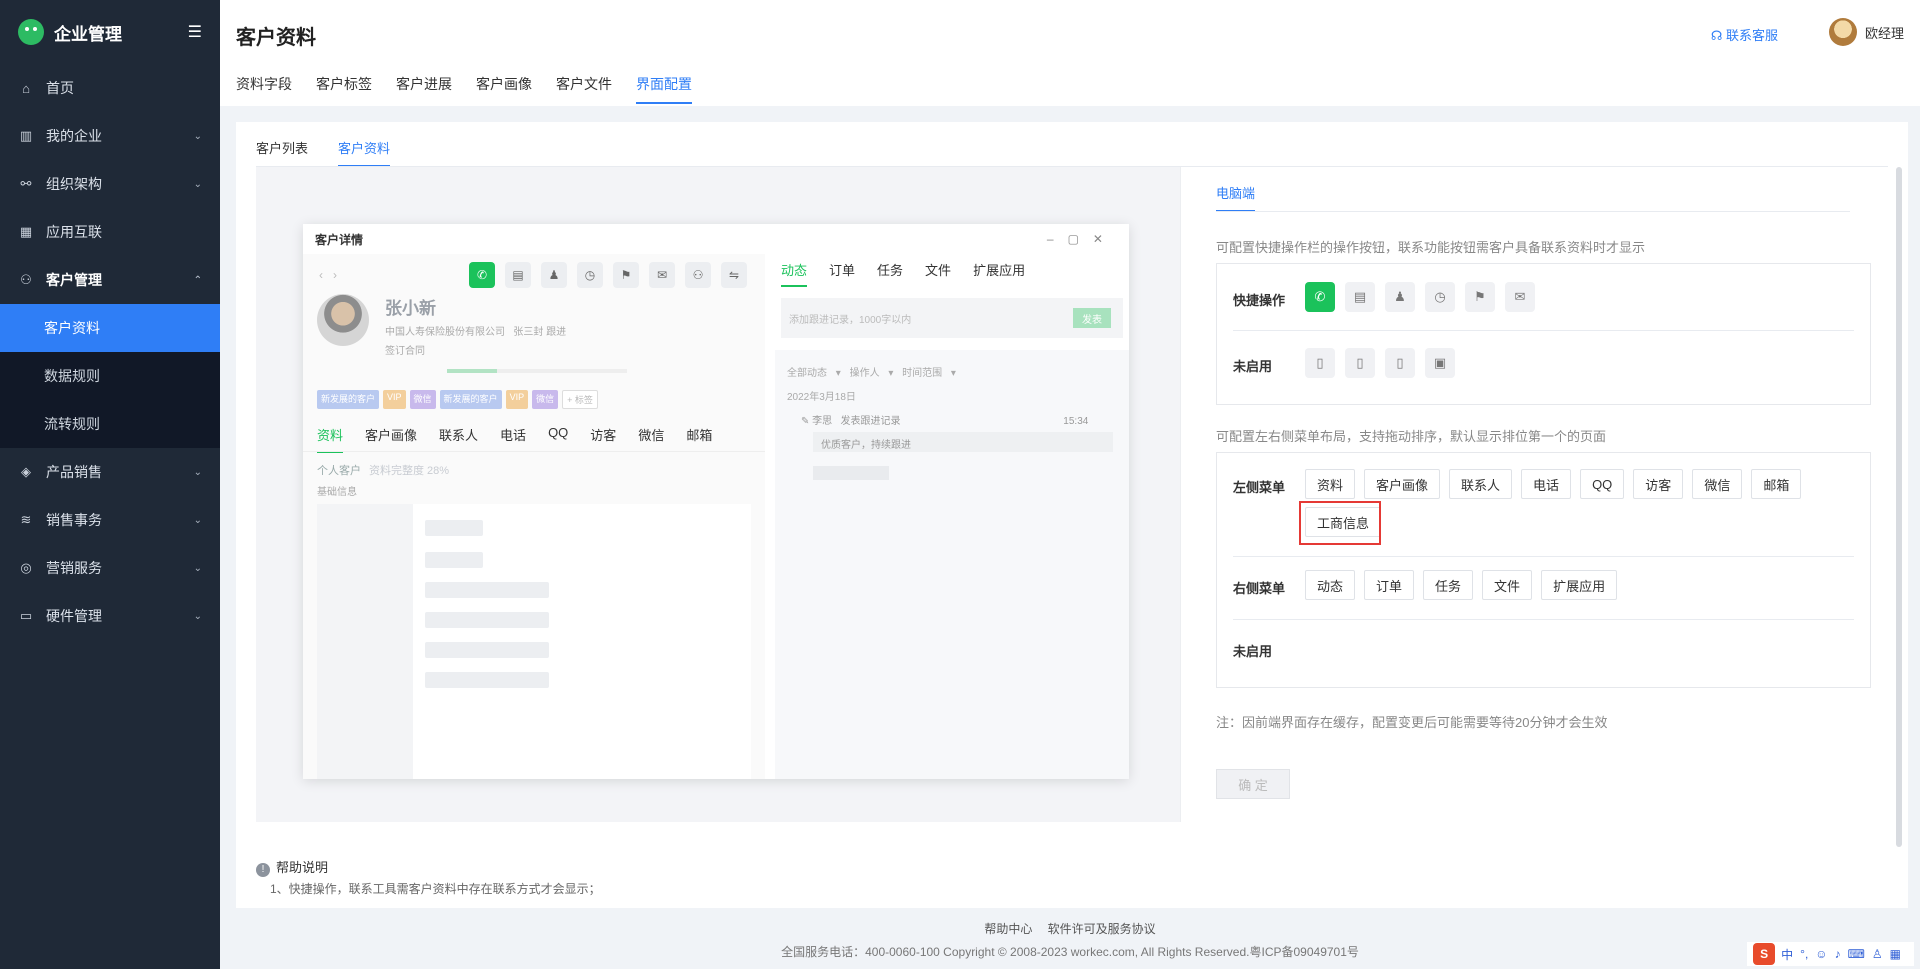 The width and height of the screenshot is (1920, 969). Describe the element at coordinates (410, 308) in the screenshot. I see `customer-name: 张小新` at that location.